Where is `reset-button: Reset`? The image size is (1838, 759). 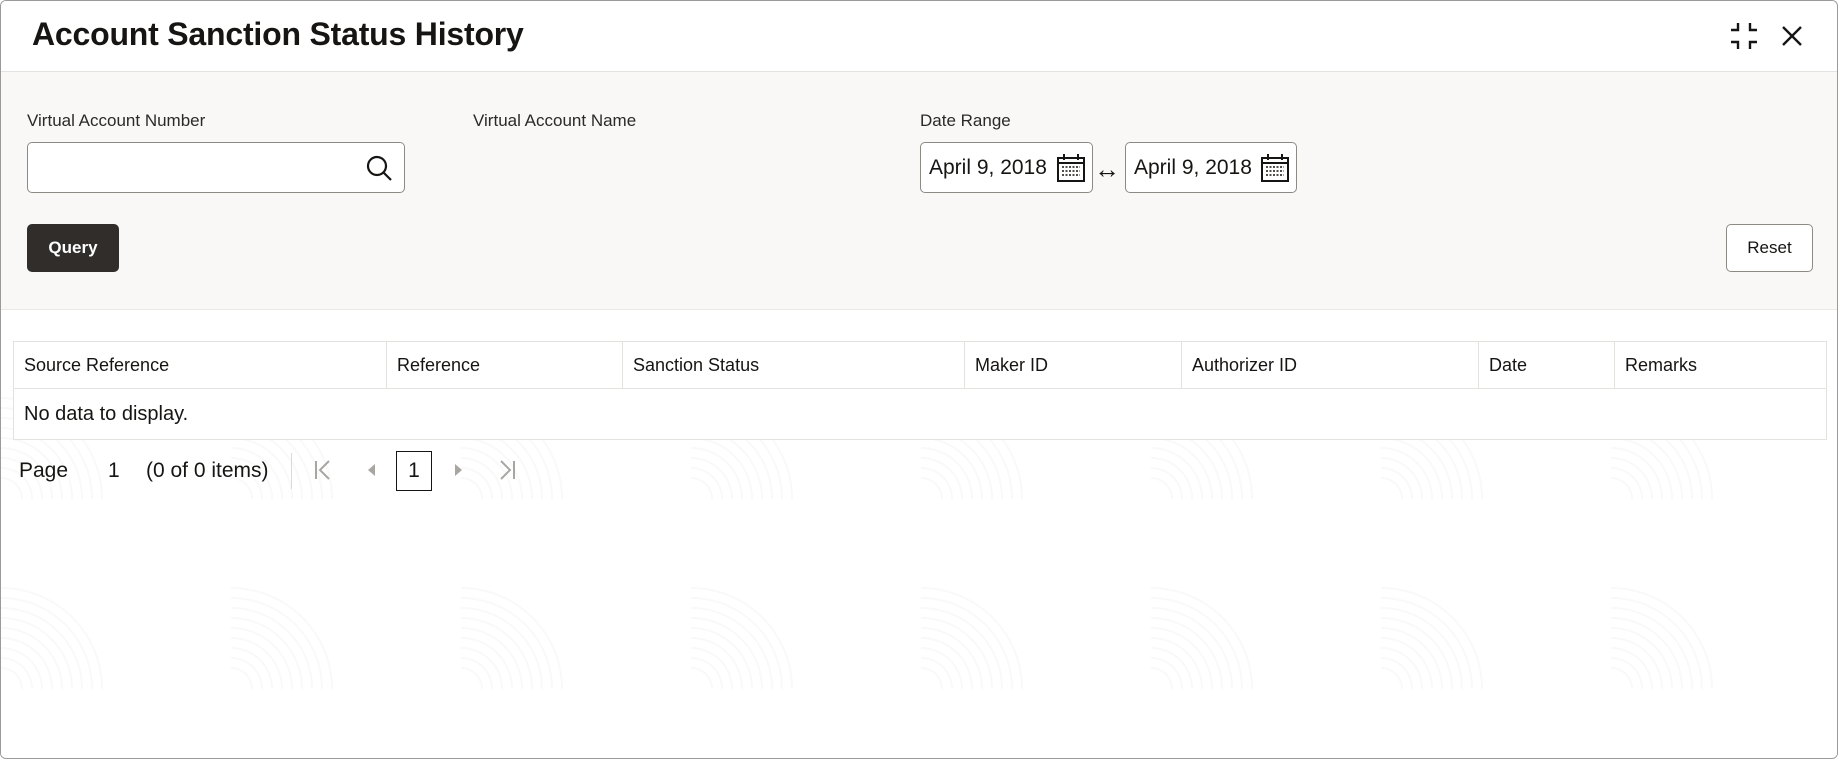
reset-button: Reset is located at coordinates (1769, 248).